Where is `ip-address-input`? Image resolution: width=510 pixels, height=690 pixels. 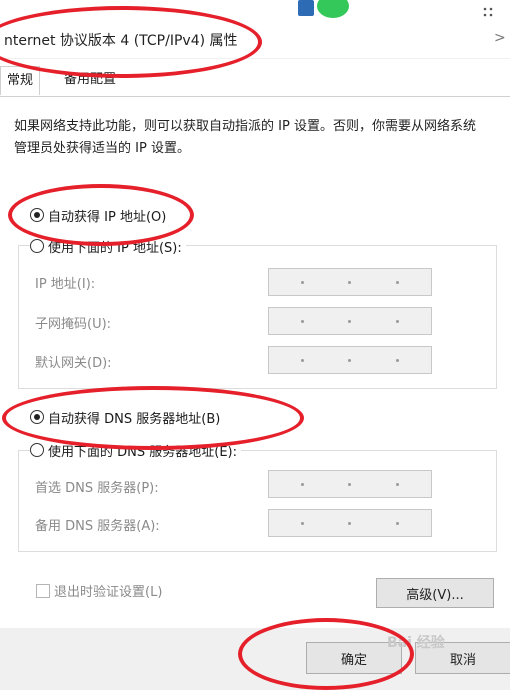 ip-address-input is located at coordinates (350, 282).